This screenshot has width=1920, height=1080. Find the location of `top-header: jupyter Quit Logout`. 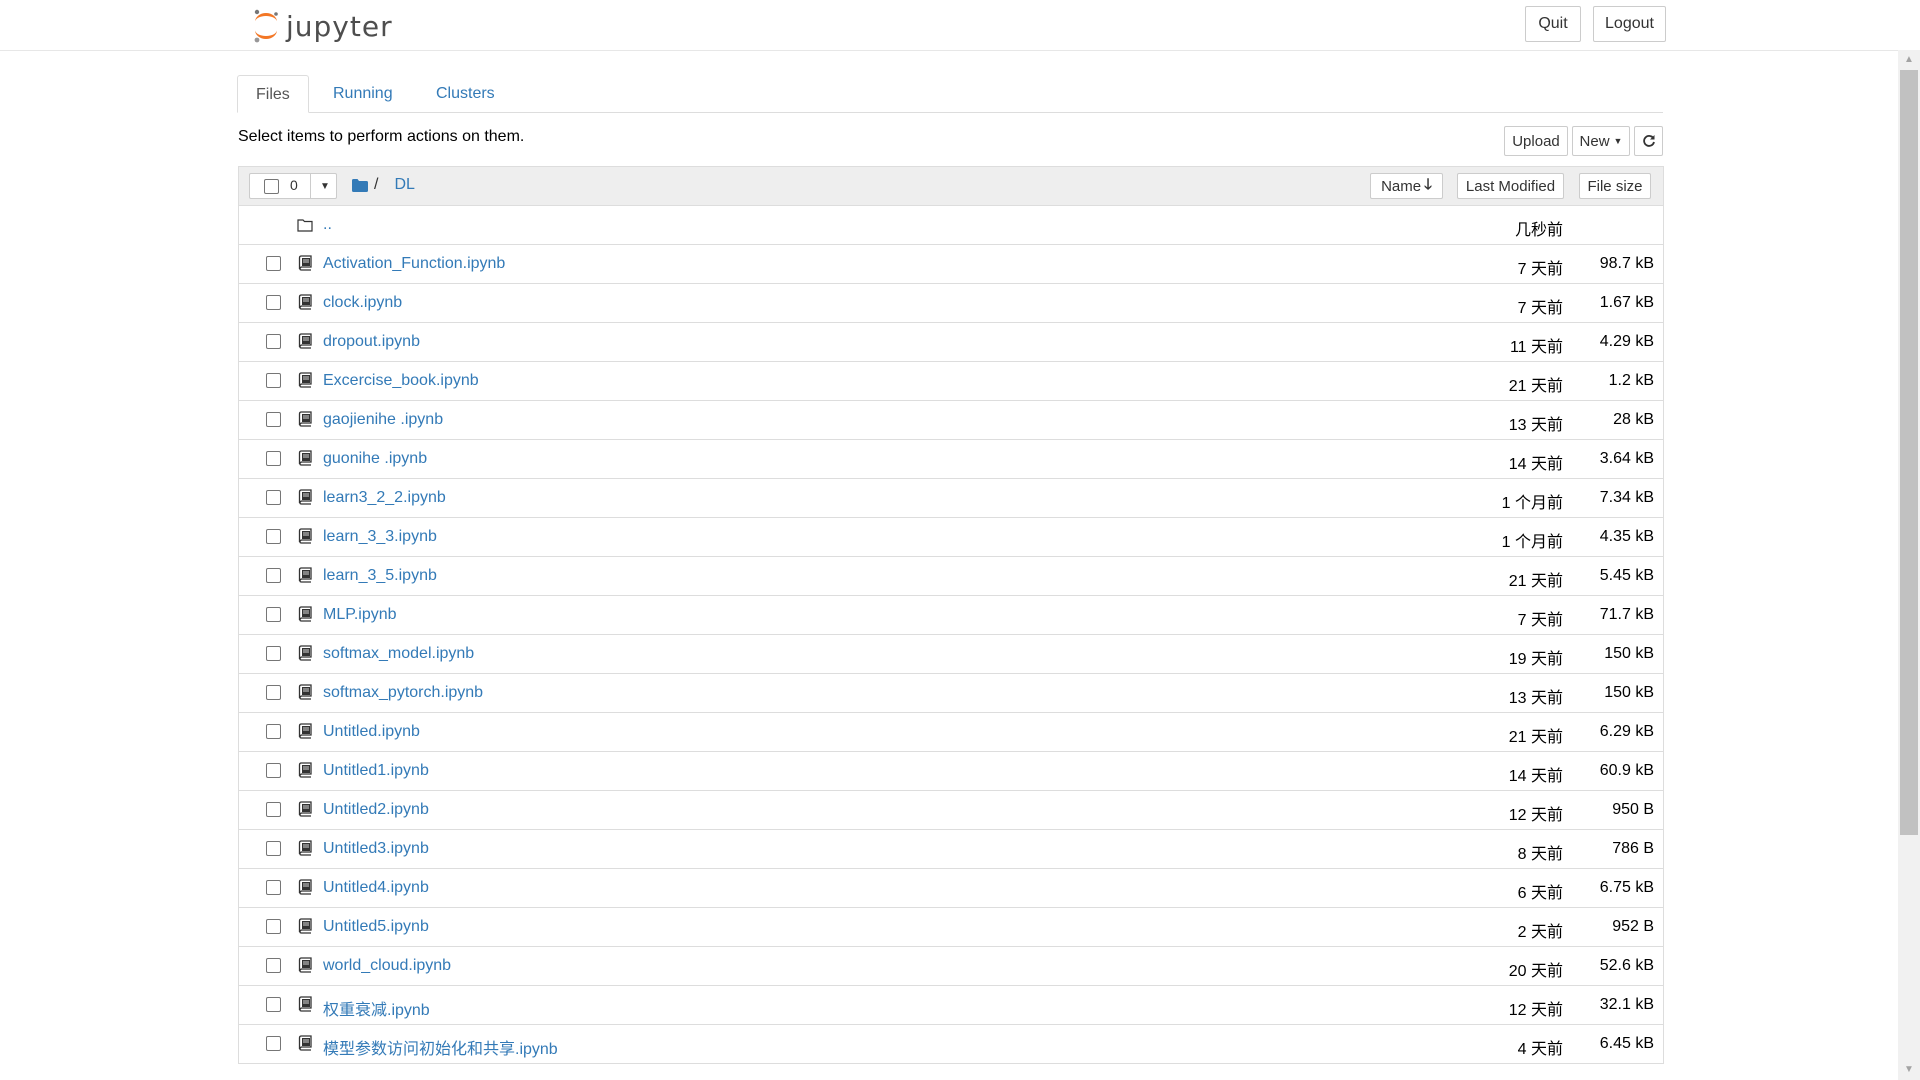

top-header: jupyter Quit Logout is located at coordinates (949, 25).